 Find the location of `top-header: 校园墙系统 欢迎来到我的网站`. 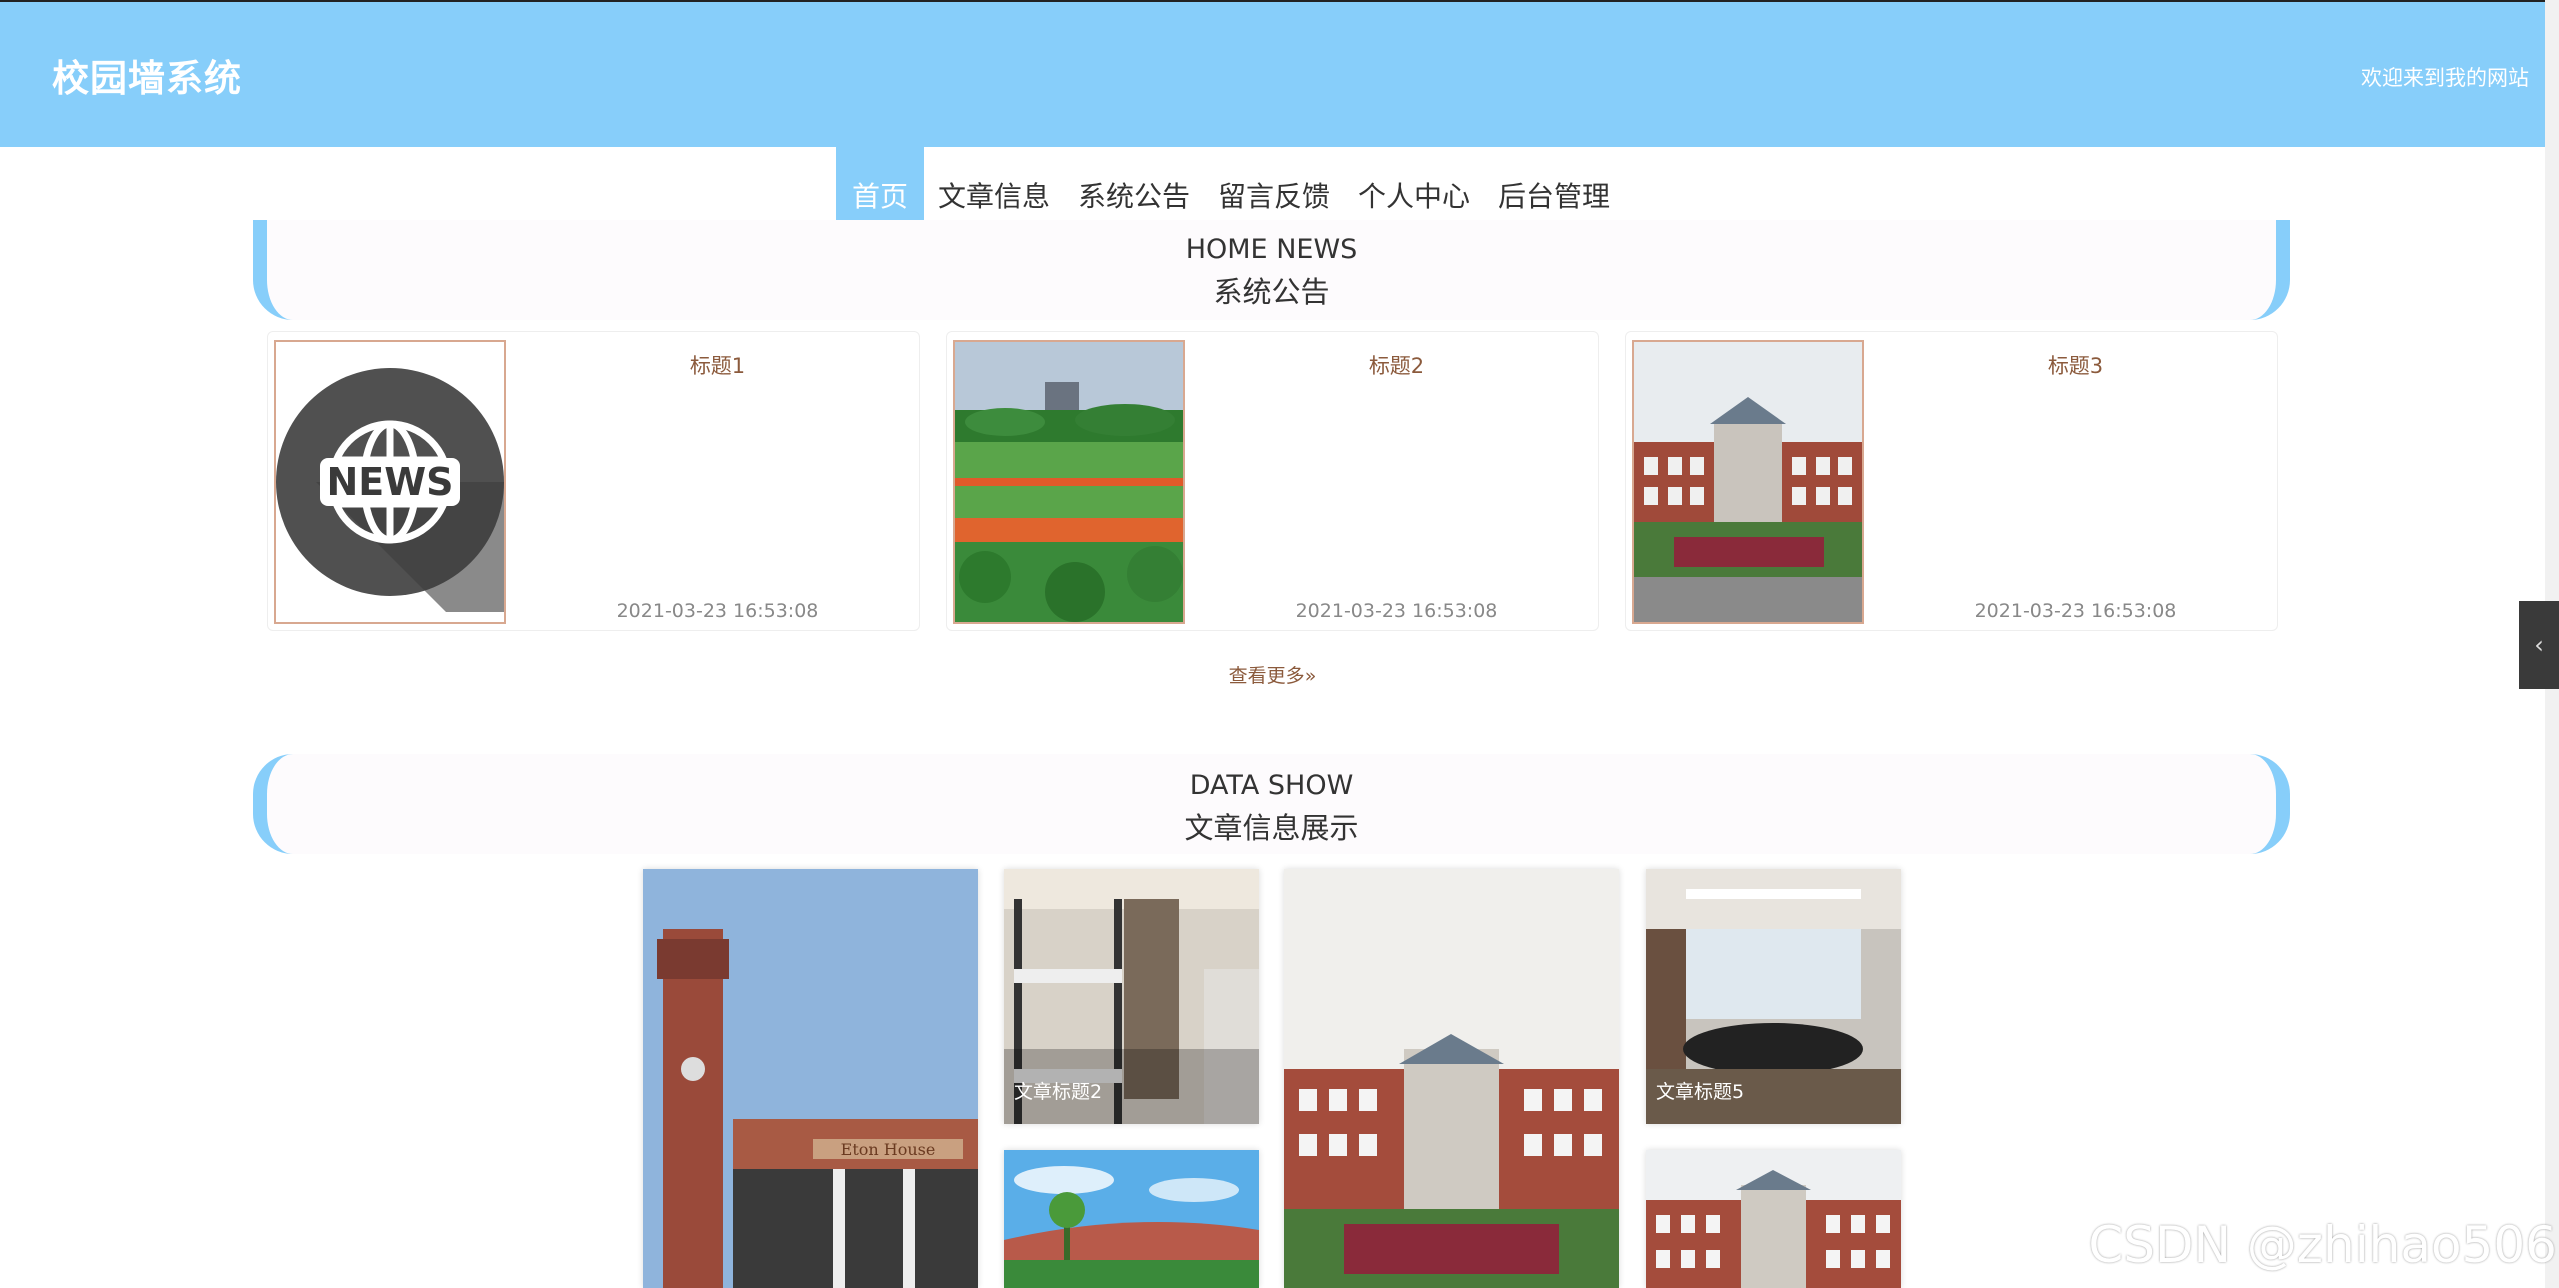

top-header: 校园墙系统 欢迎来到我的网站 is located at coordinates (1272, 73).